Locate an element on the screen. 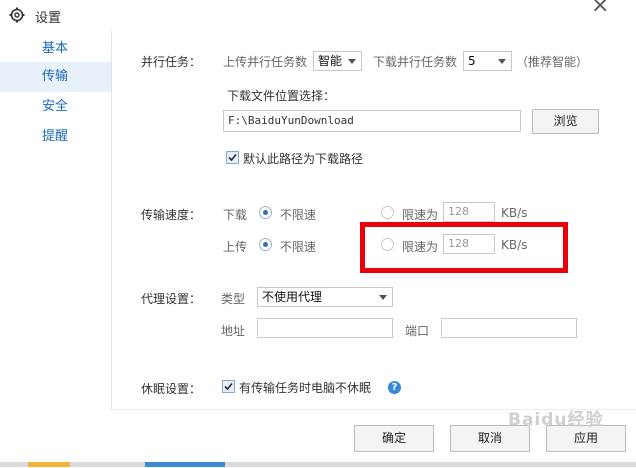 Image resolution: width=636 pixels, height=468 pixels. proxy-type-label: 类型 is located at coordinates (233, 299).